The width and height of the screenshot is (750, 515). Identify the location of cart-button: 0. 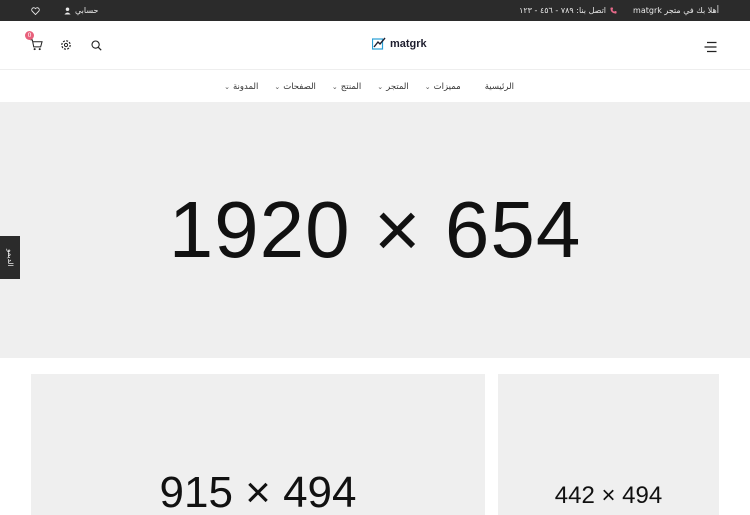
(34, 42).